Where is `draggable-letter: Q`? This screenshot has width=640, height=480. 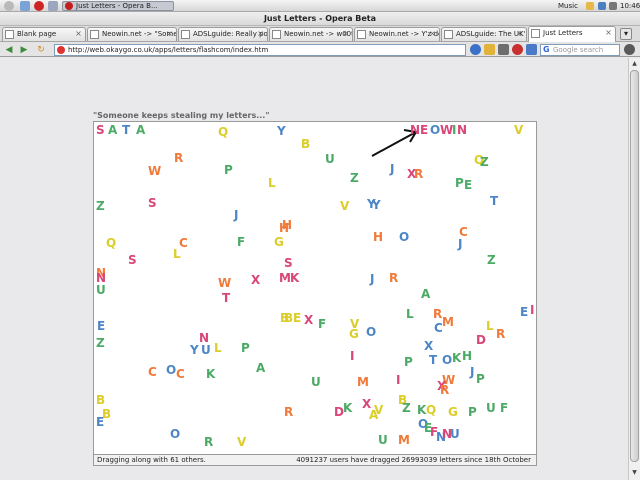 draggable-letter: Q is located at coordinates (223, 132).